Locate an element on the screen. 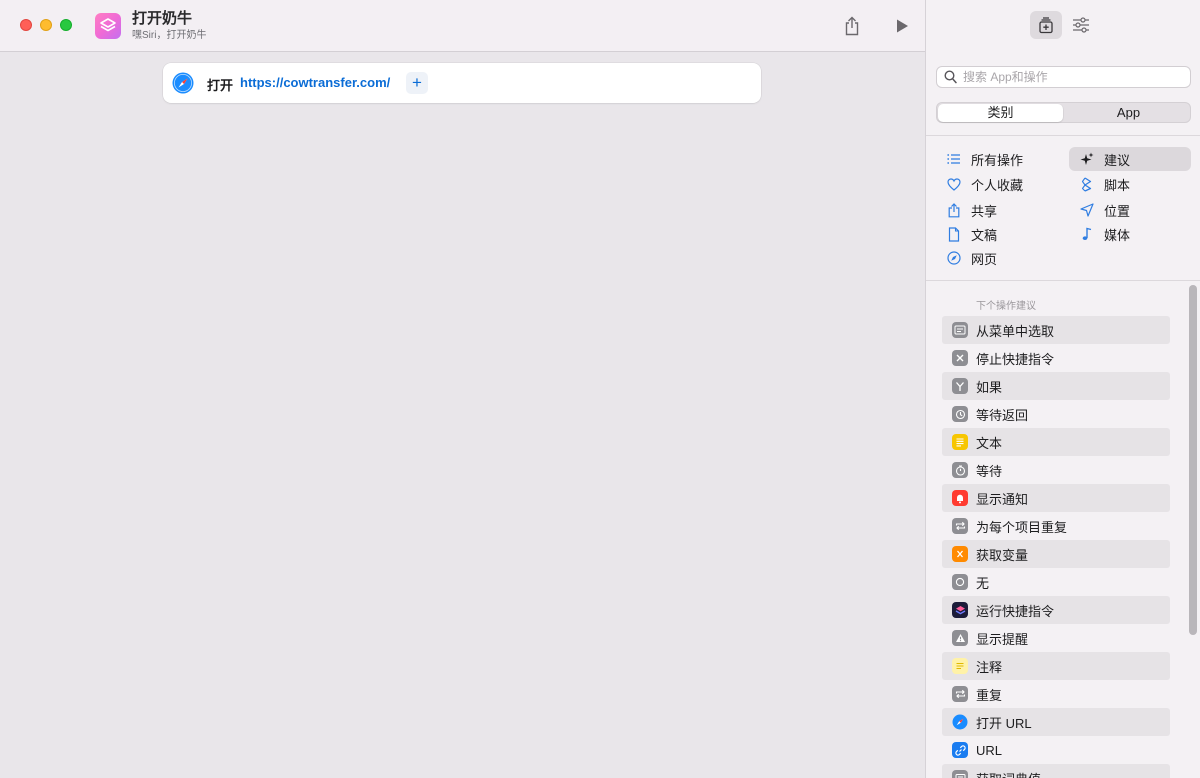  suggestion-label: 显示通知 is located at coordinates (1002, 499).